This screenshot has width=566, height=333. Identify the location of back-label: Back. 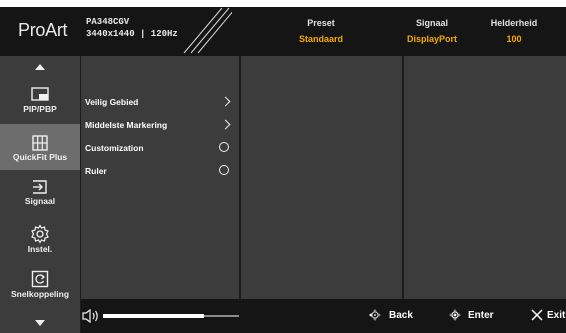
(401, 315).